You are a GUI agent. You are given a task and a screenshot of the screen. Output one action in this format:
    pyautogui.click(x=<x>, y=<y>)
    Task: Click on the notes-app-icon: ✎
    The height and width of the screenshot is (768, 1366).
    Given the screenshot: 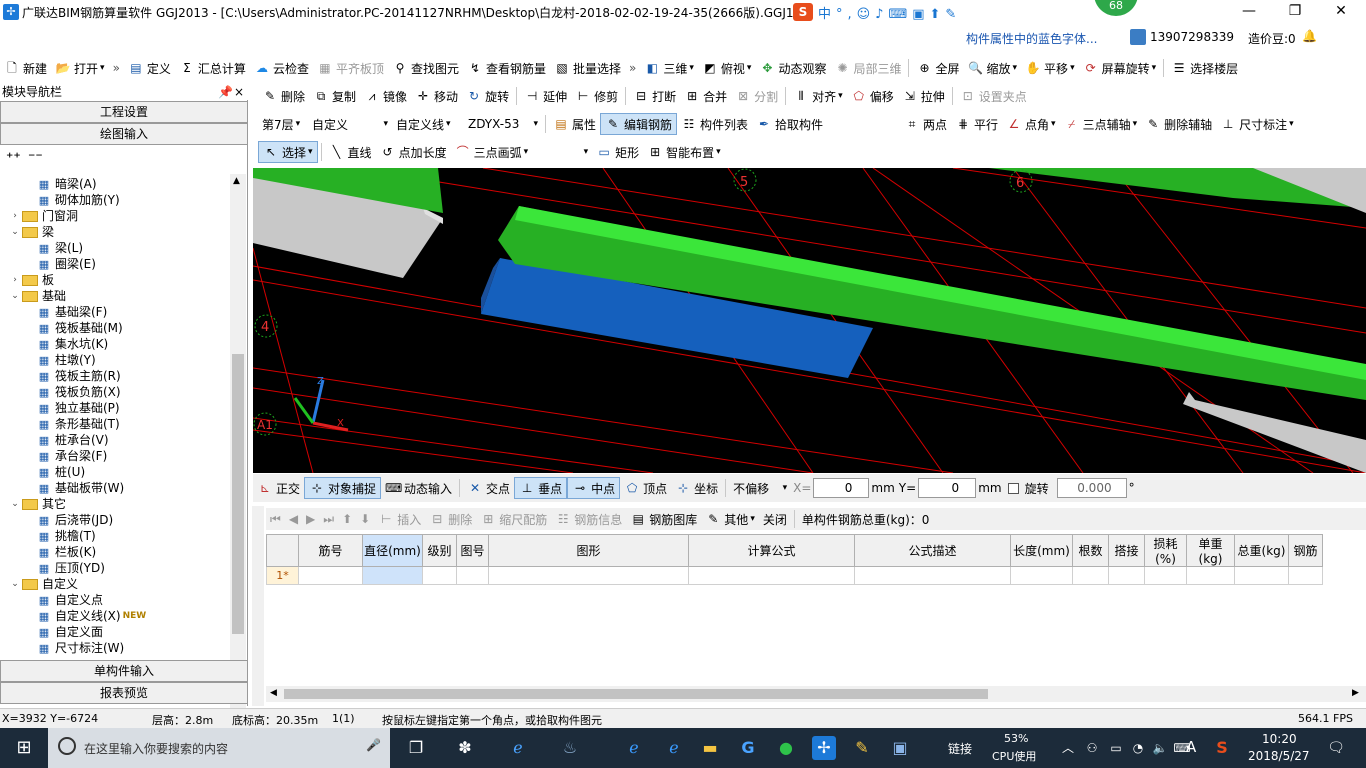 What is the action you would take?
    pyautogui.click(x=862, y=748)
    